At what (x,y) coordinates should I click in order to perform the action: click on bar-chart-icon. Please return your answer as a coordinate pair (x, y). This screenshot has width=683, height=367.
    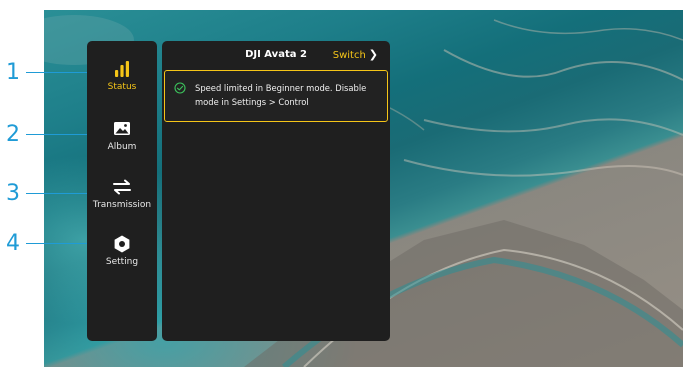
    Looking at the image, I should click on (122, 69).